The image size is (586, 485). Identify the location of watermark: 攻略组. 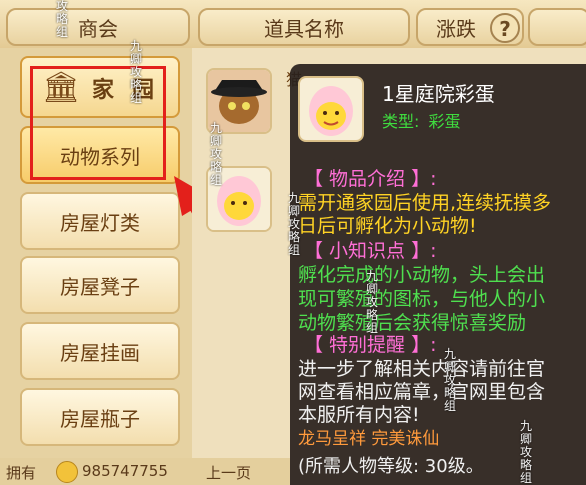
(62, 19).